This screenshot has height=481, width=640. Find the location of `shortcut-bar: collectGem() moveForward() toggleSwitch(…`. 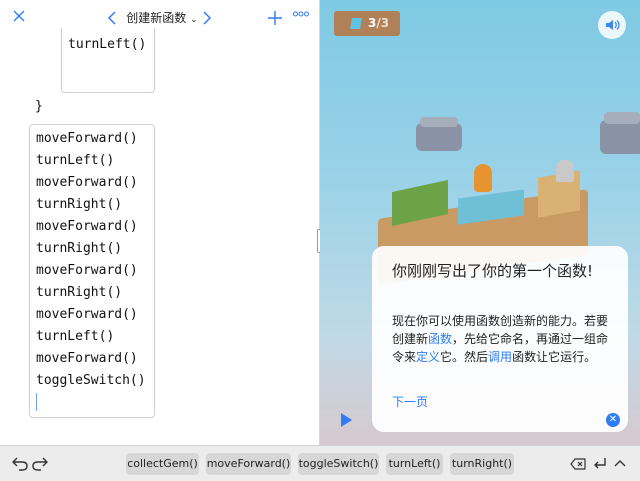

shortcut-bar: collectGem() moveForward() toggleSwitch(… is located at coordinates (320, 463).